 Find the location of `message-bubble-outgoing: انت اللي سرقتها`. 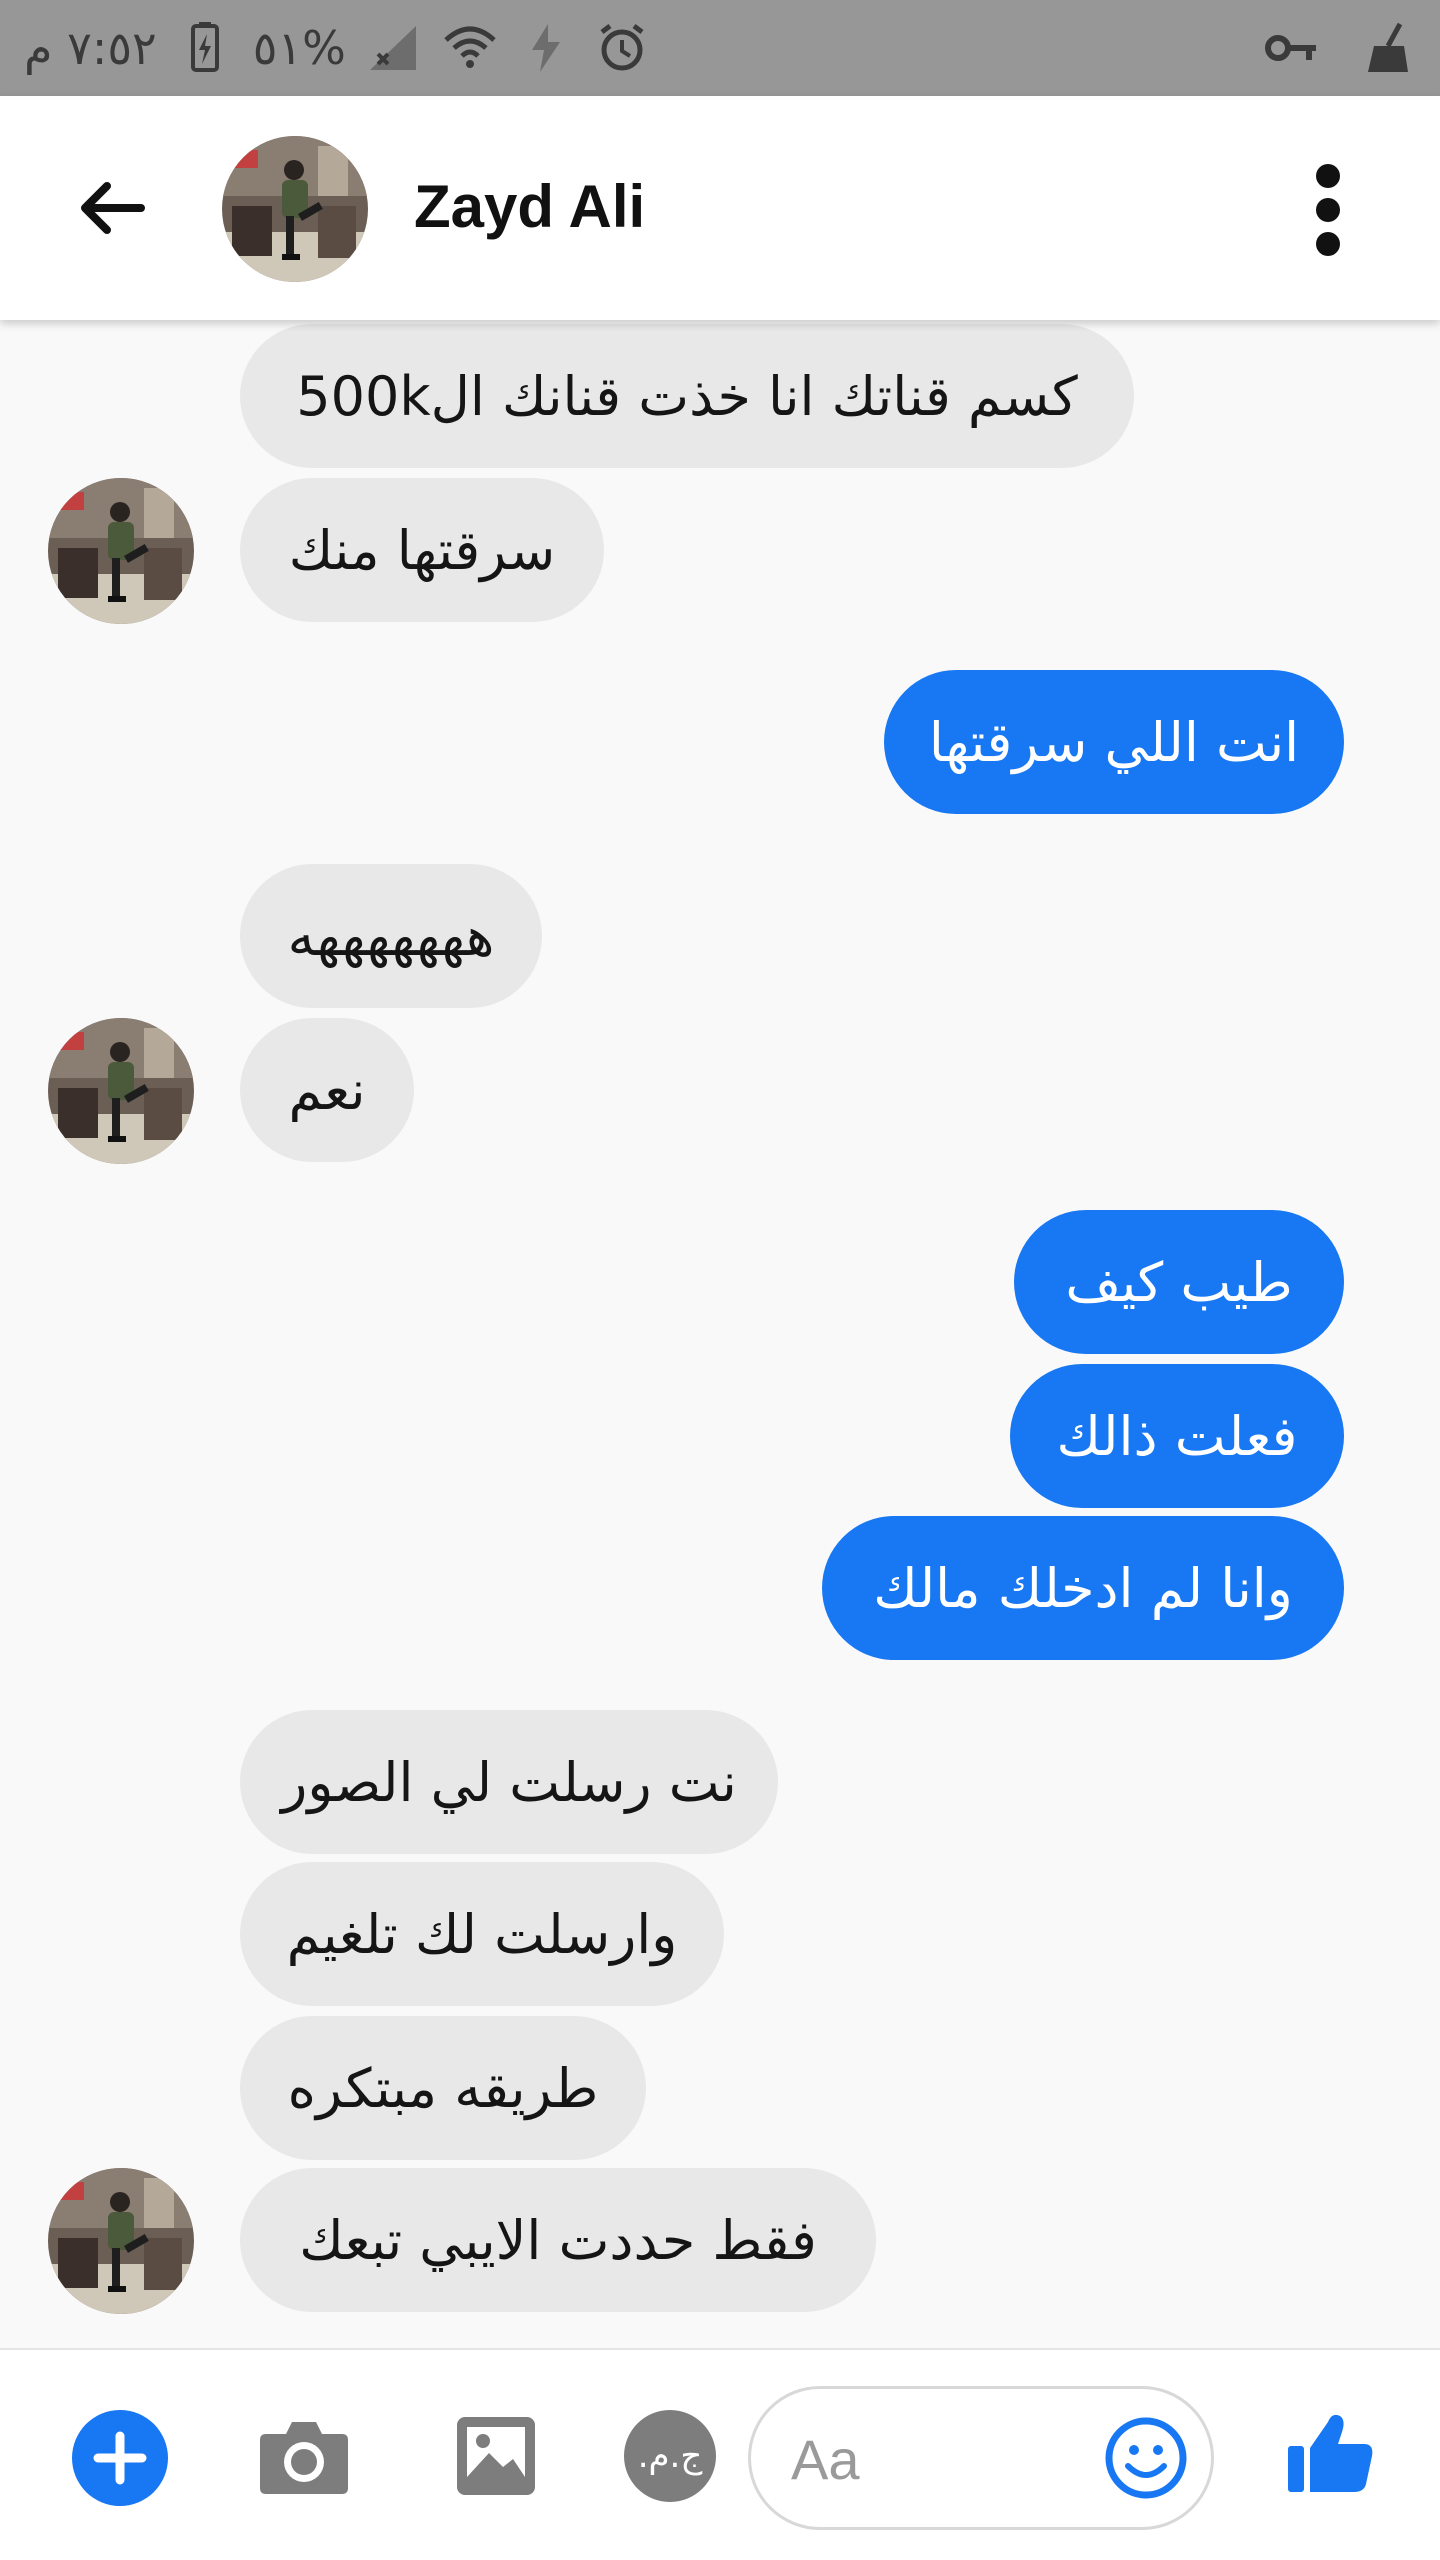

message-bubble-outgoing: انت اللي سرقتها is located at coordinates (1114, 742).